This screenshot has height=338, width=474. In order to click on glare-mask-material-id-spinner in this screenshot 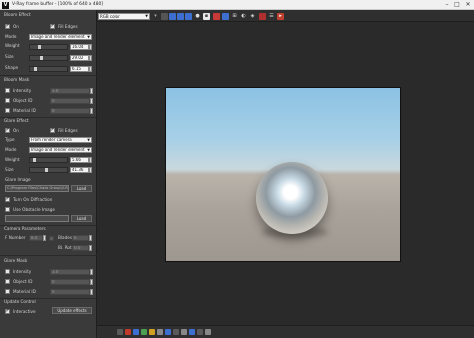, I will do `click(91, 292)`.